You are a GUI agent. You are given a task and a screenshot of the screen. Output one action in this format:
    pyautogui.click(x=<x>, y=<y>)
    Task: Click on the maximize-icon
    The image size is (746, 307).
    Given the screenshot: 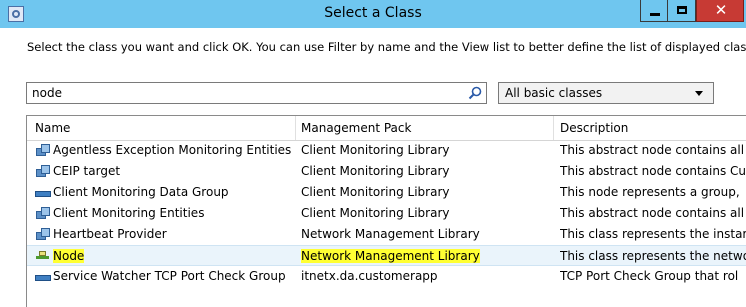 What is the action you would take?
    pyautogui.click(x=682, y=10)
    